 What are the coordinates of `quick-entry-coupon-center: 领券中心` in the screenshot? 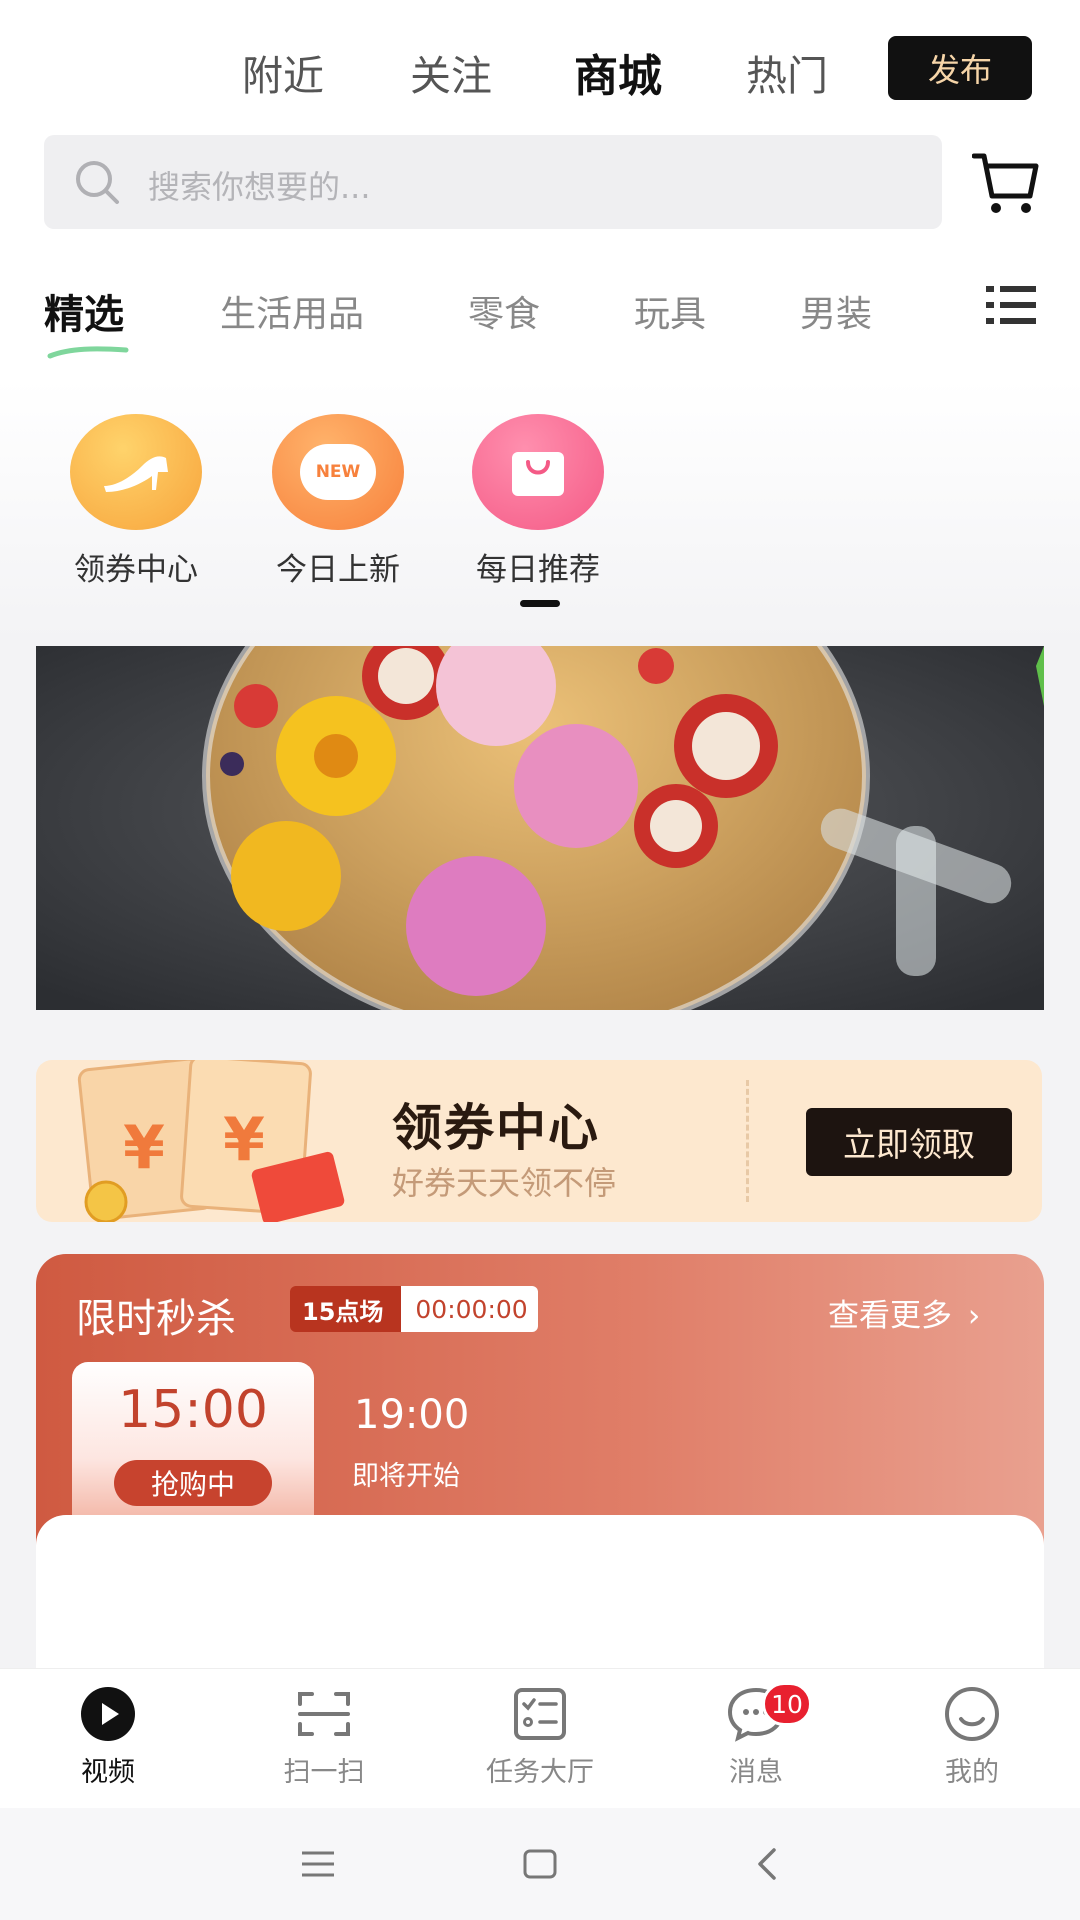 It's located at (136, 501).